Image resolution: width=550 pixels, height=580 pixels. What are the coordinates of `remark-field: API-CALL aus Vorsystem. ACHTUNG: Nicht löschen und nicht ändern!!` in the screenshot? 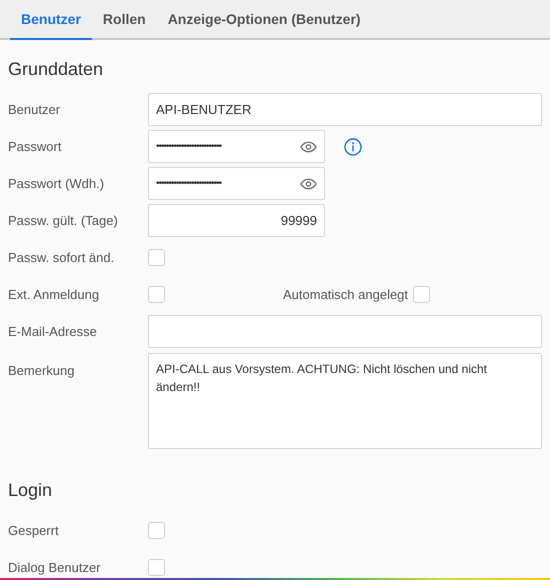 It's located at (345, 401).